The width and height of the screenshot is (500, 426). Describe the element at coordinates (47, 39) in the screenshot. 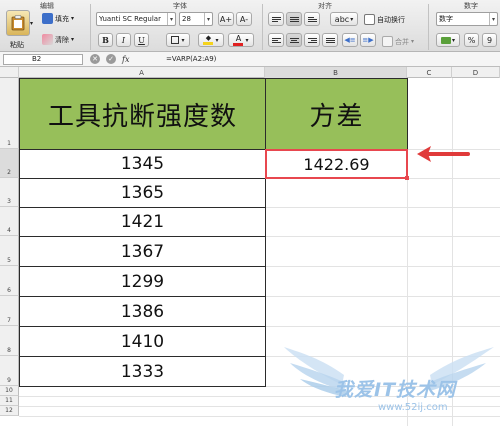

I see `eraser-icon` at that location.